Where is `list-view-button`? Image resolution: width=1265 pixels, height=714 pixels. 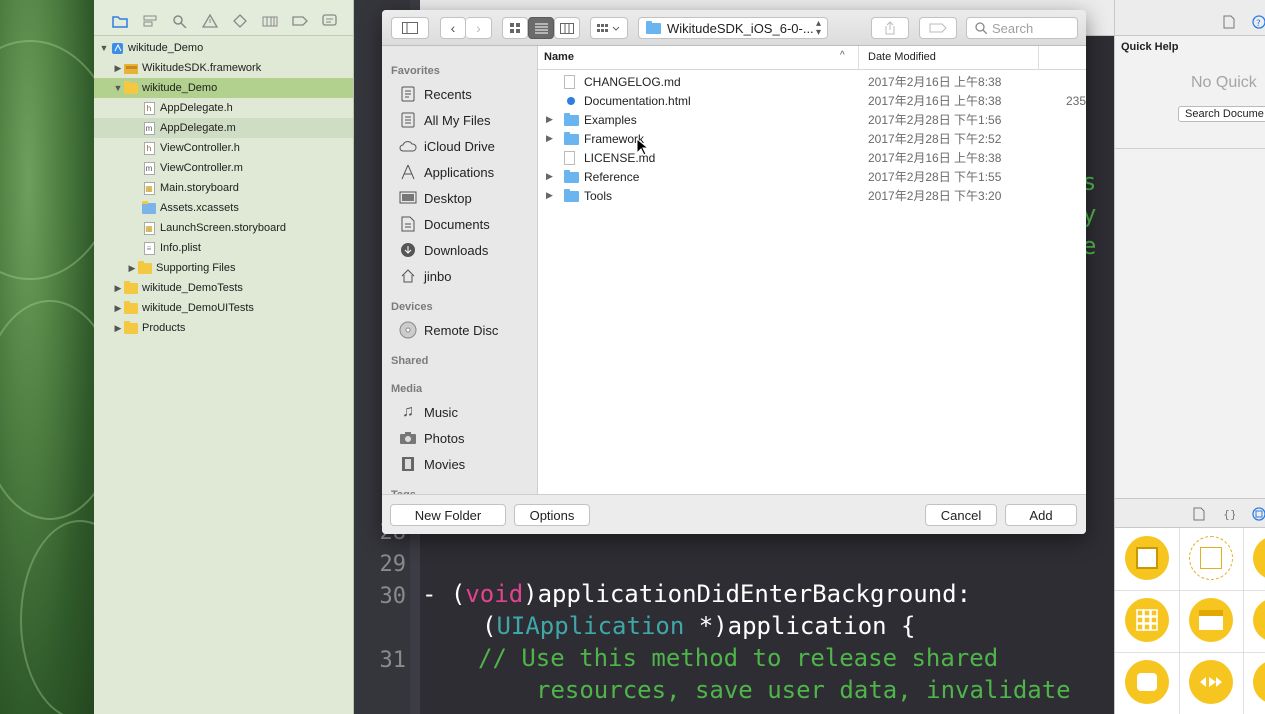 list-view-button is located at coordinates (541, 28).